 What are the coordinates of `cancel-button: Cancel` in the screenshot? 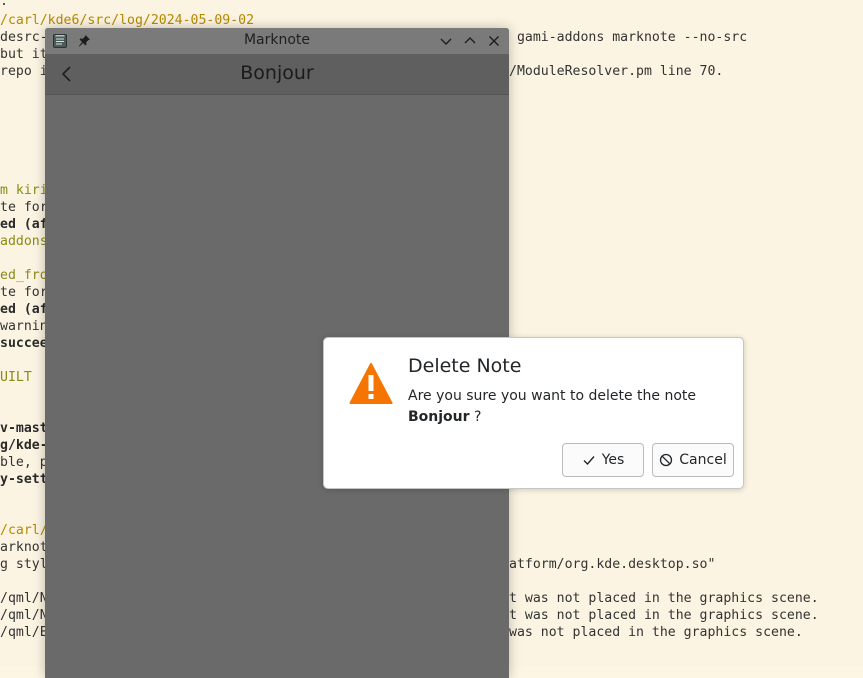 It's located at (693, 460).